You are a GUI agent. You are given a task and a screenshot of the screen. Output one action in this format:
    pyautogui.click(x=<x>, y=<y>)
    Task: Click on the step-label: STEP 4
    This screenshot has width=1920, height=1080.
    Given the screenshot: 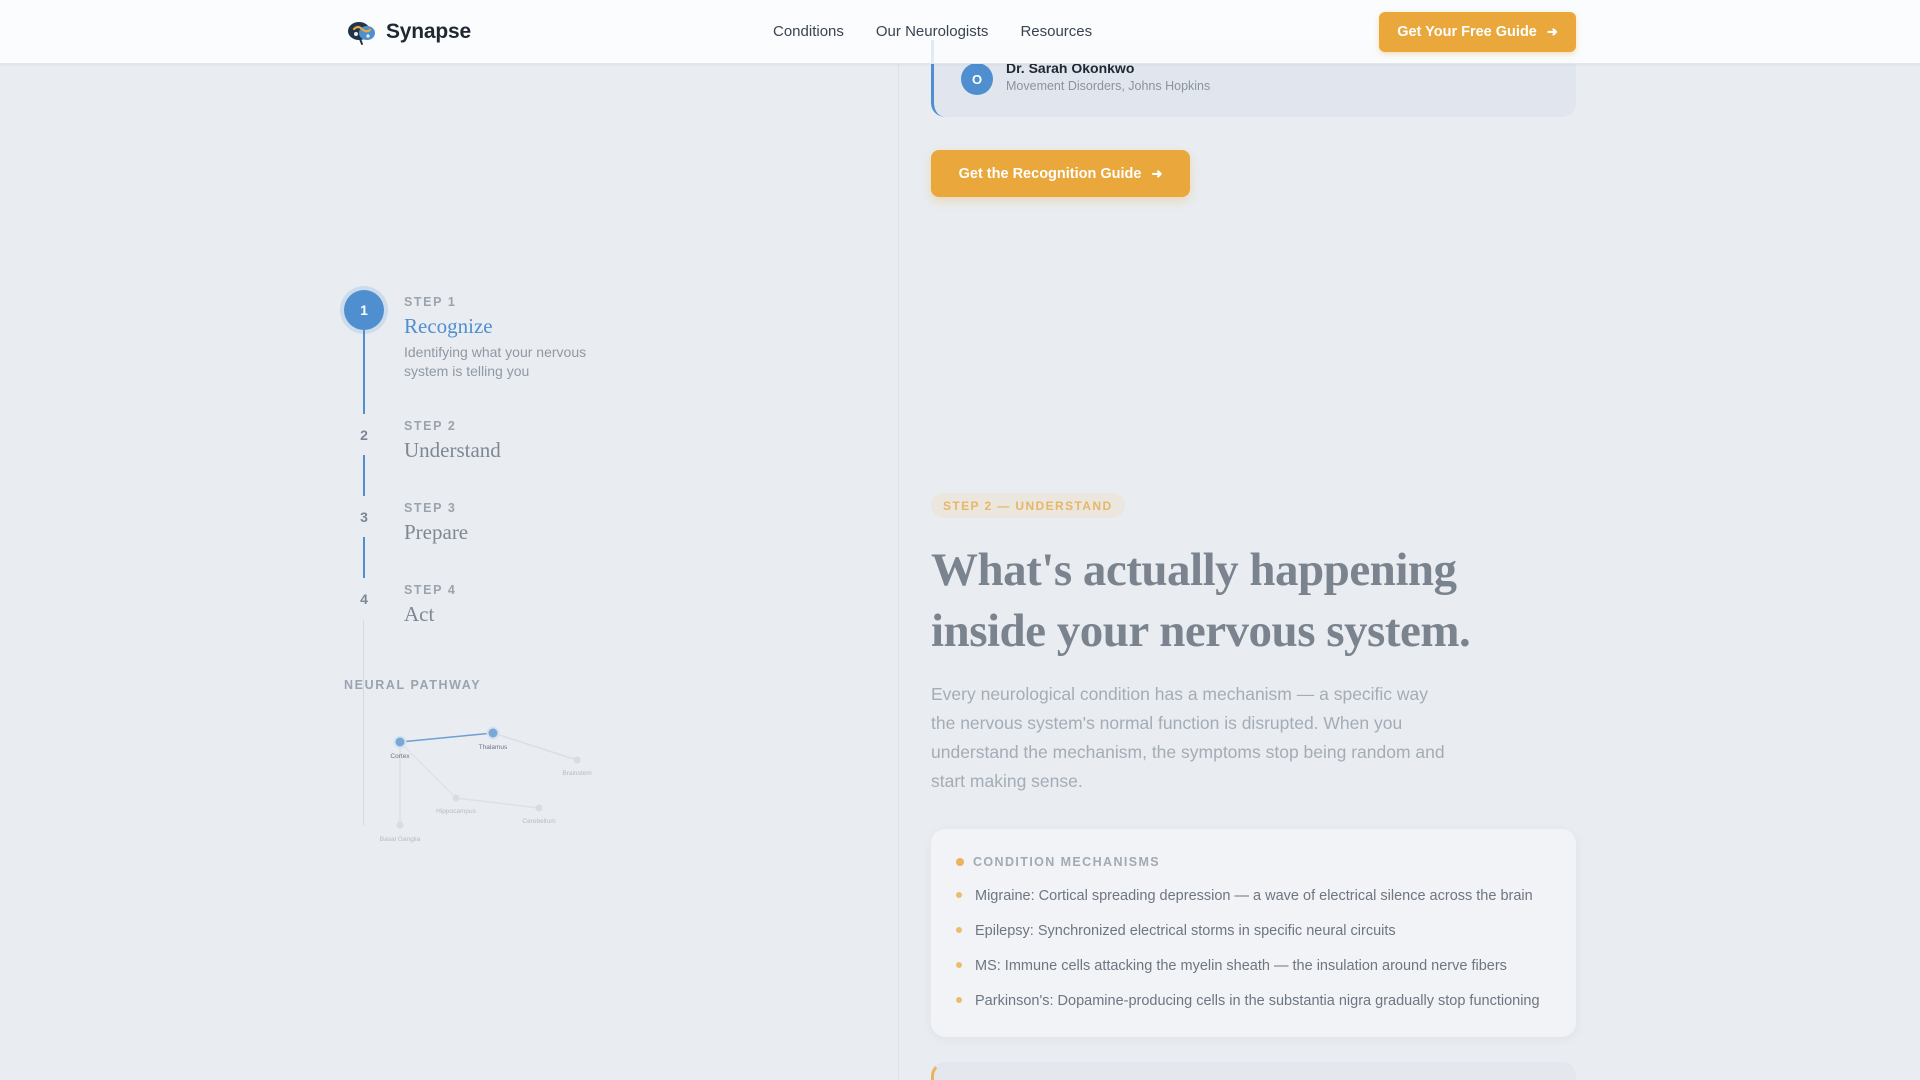 What is the action you would take?
    pyautogui.click(x=430, y=590)
    